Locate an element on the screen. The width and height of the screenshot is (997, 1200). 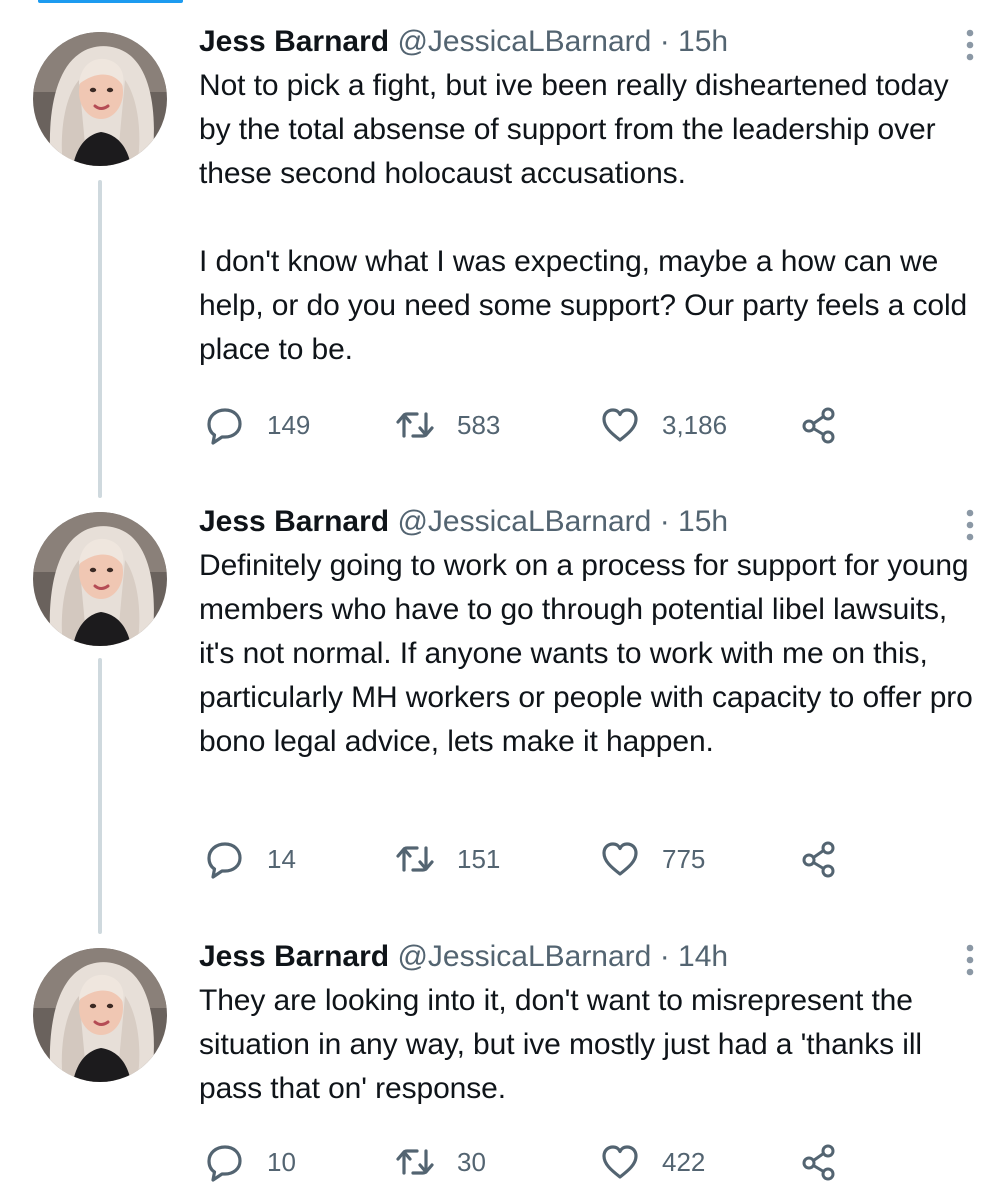
like-button: 422 is located at coordinates (652, 1162).